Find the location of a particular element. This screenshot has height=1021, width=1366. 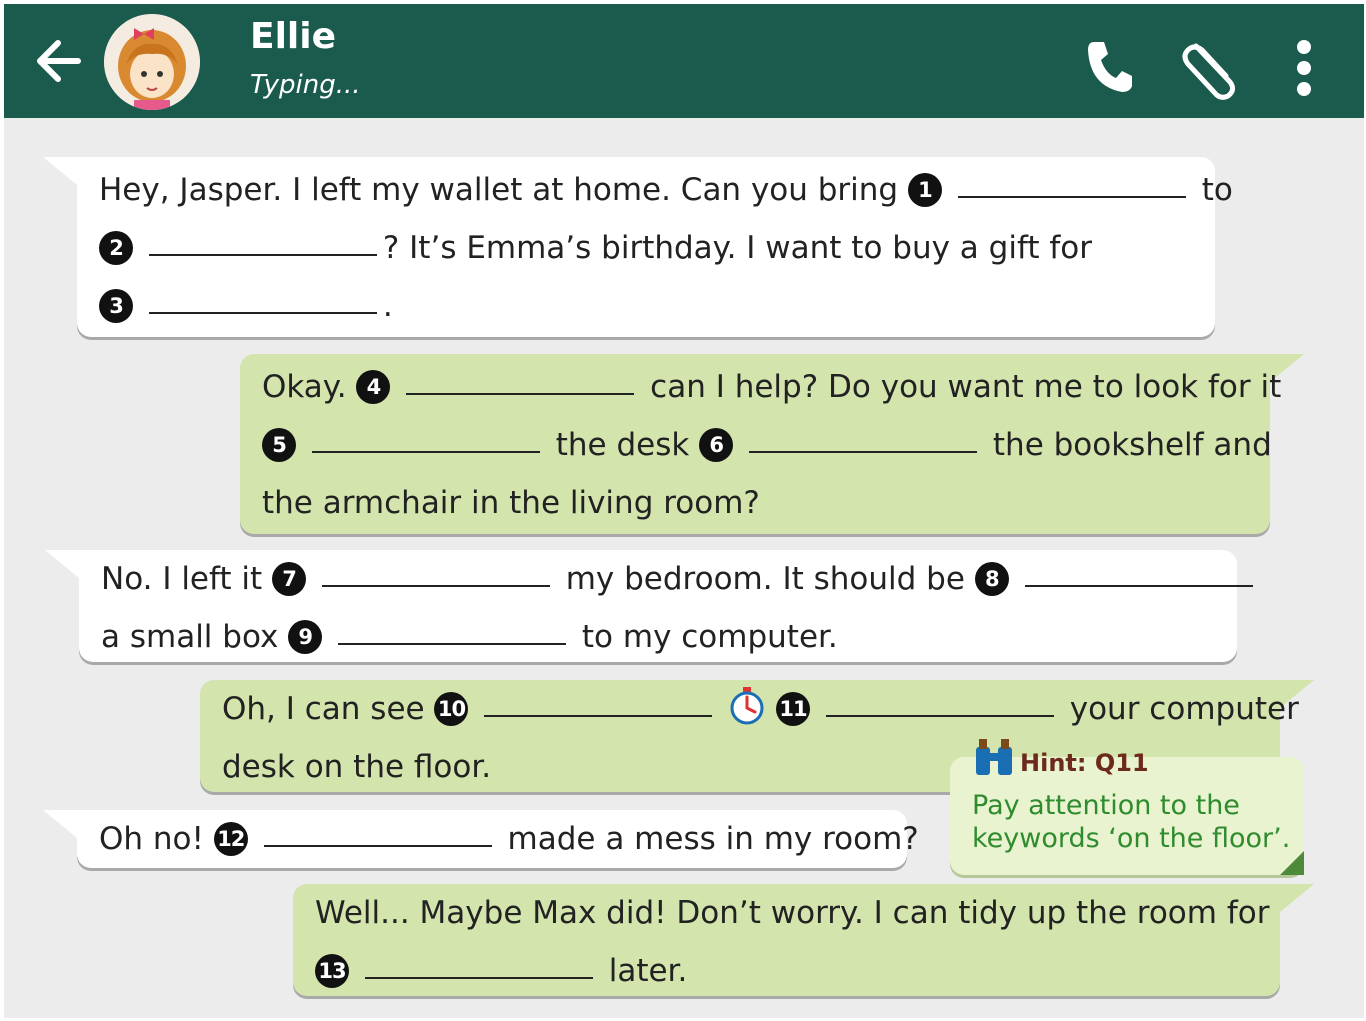

question-number: 13 is located at coordinates (332, 971).